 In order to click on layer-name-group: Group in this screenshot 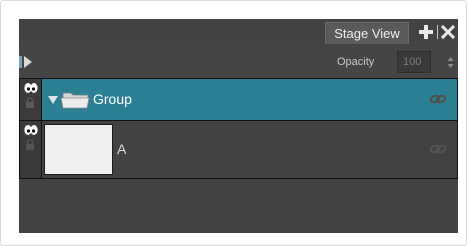, I will do `click(112, 99)`.